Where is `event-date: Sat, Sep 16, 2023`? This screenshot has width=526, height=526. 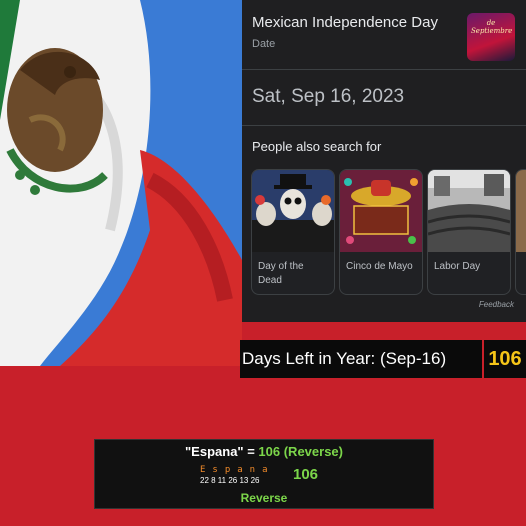 event-date: Sat, Sep 16, 2023 is located at coordinates (328, 96).